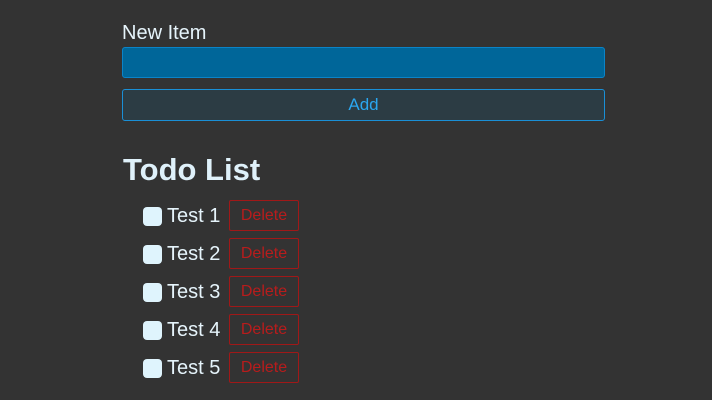  I want to click on todo-item: Test 5 Delete, so click(221, 370).